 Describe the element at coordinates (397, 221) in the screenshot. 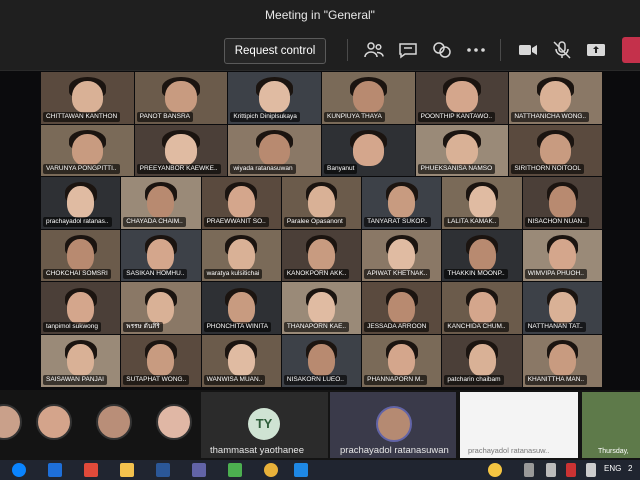

I see `participant-name-label: TANYARAT SUKOP..` at that location.